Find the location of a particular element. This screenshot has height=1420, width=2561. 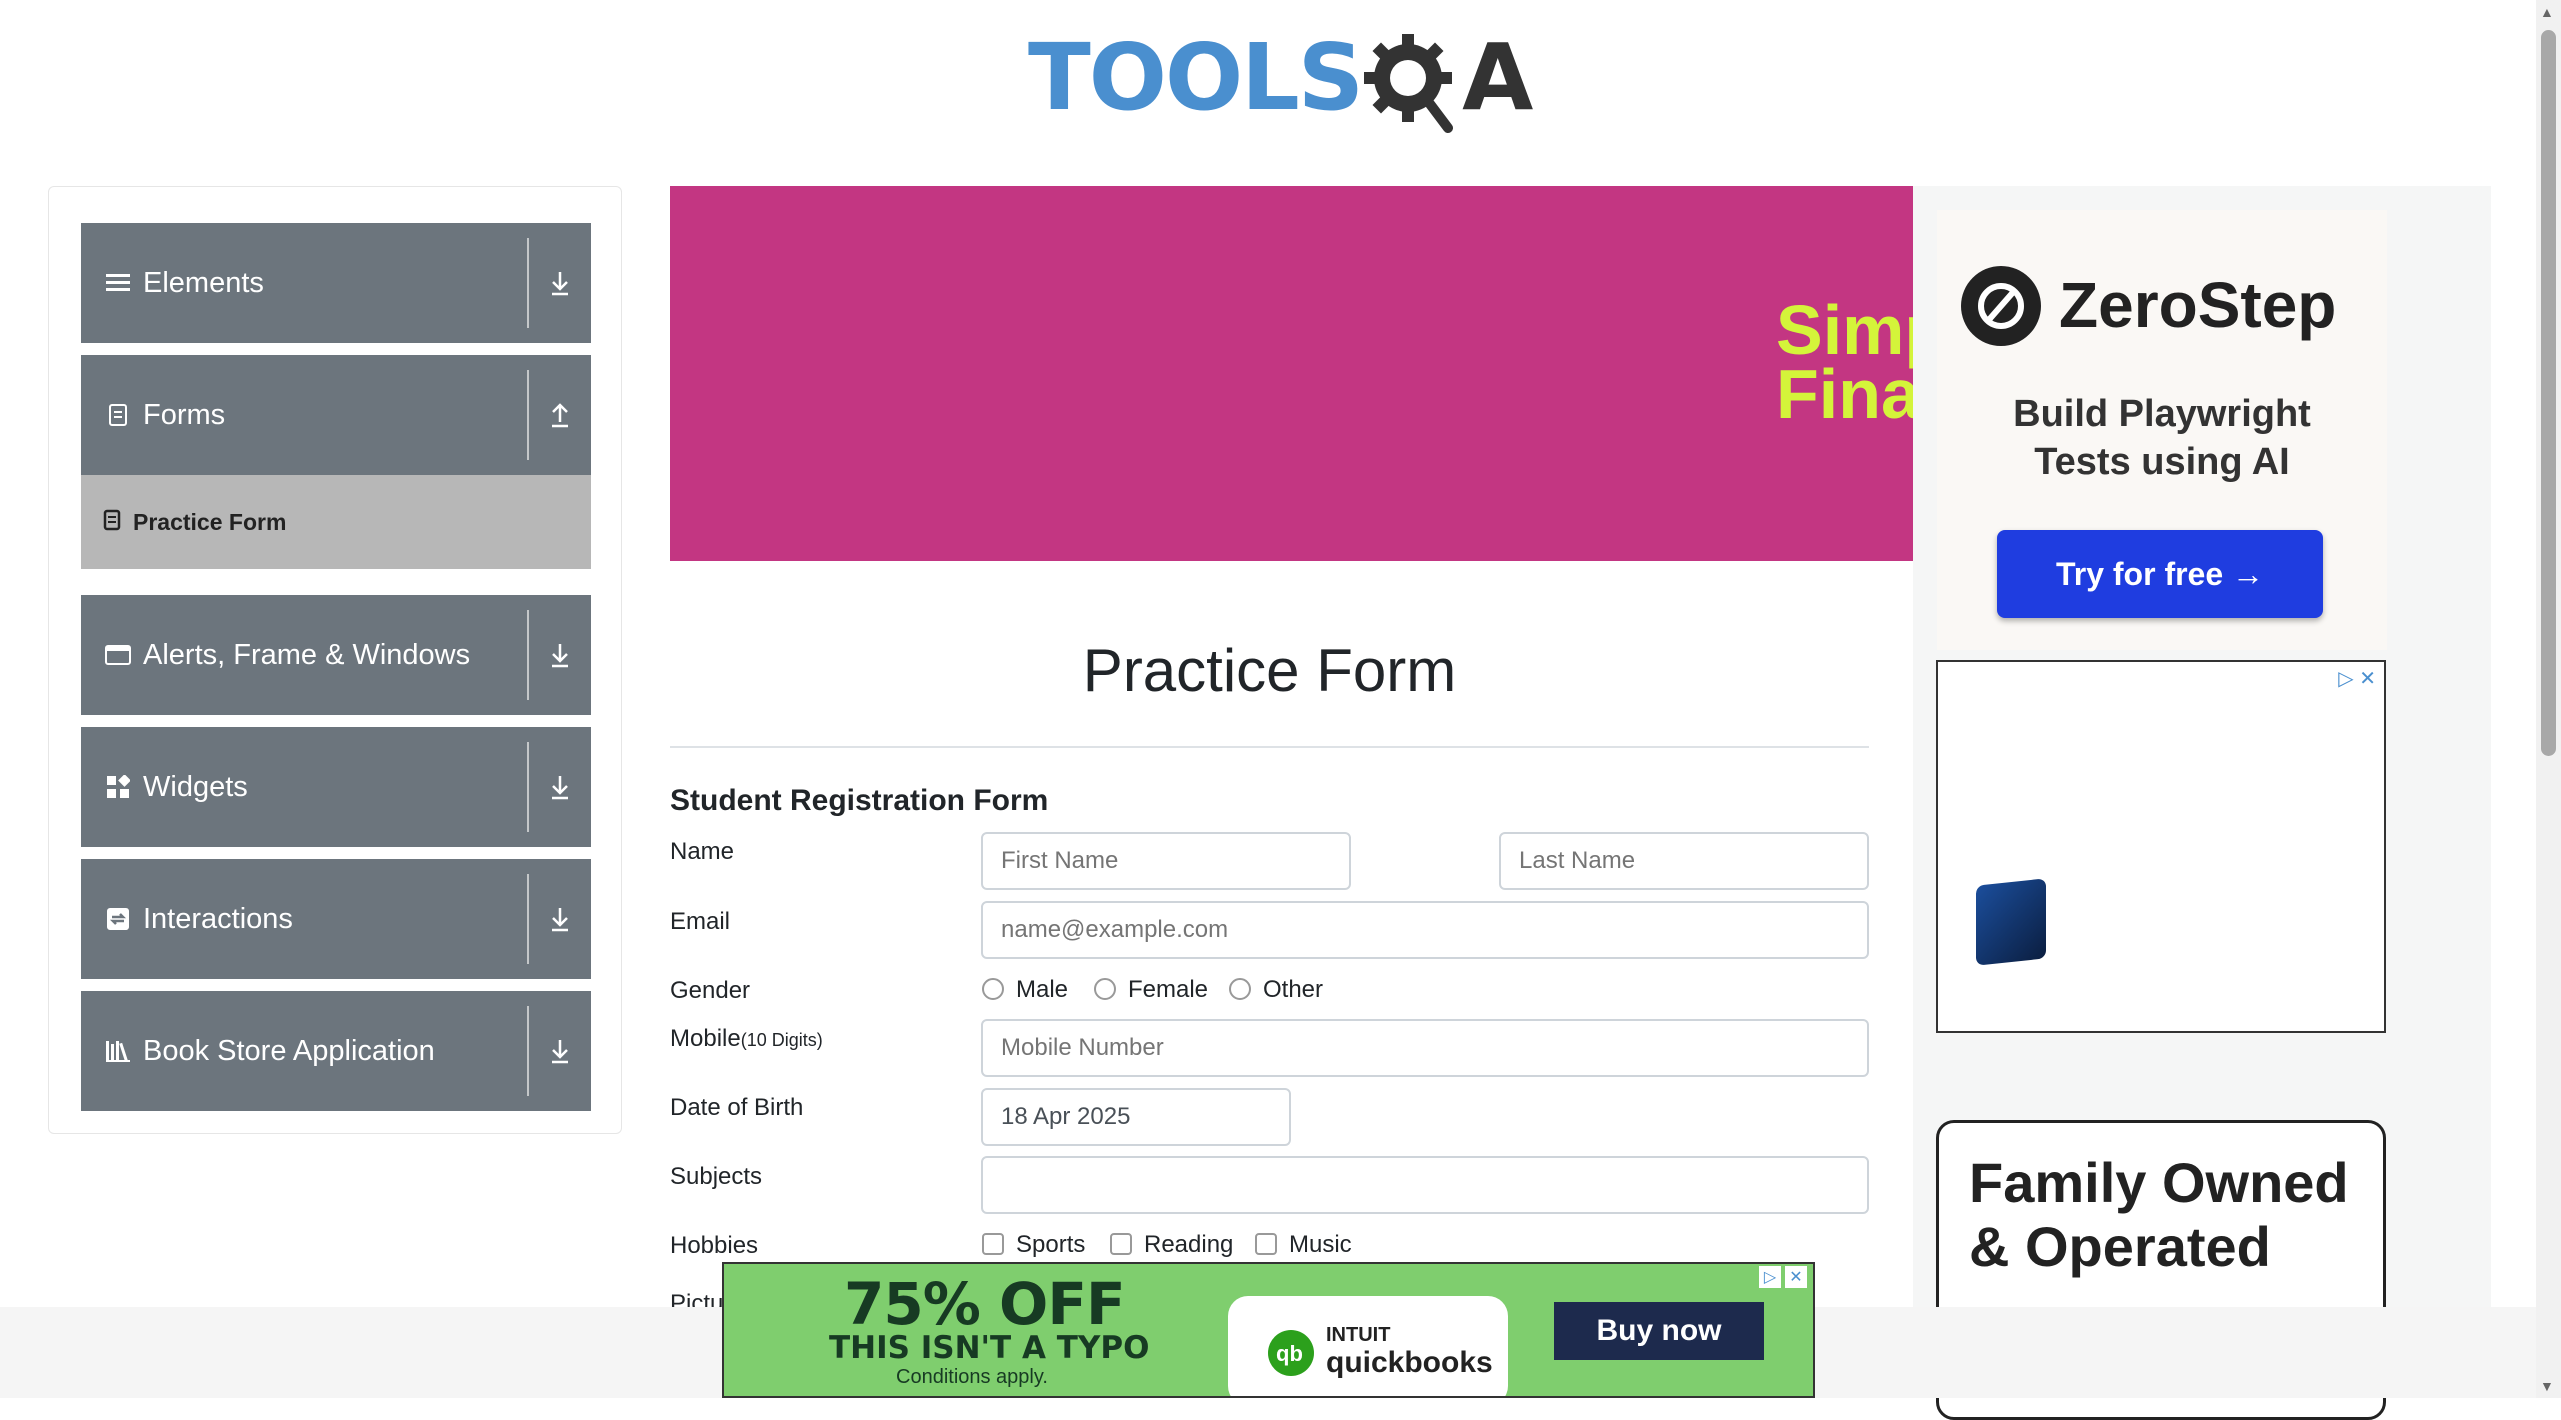

mobile-label-text: Mobile is located at coordinates (705, 1038).